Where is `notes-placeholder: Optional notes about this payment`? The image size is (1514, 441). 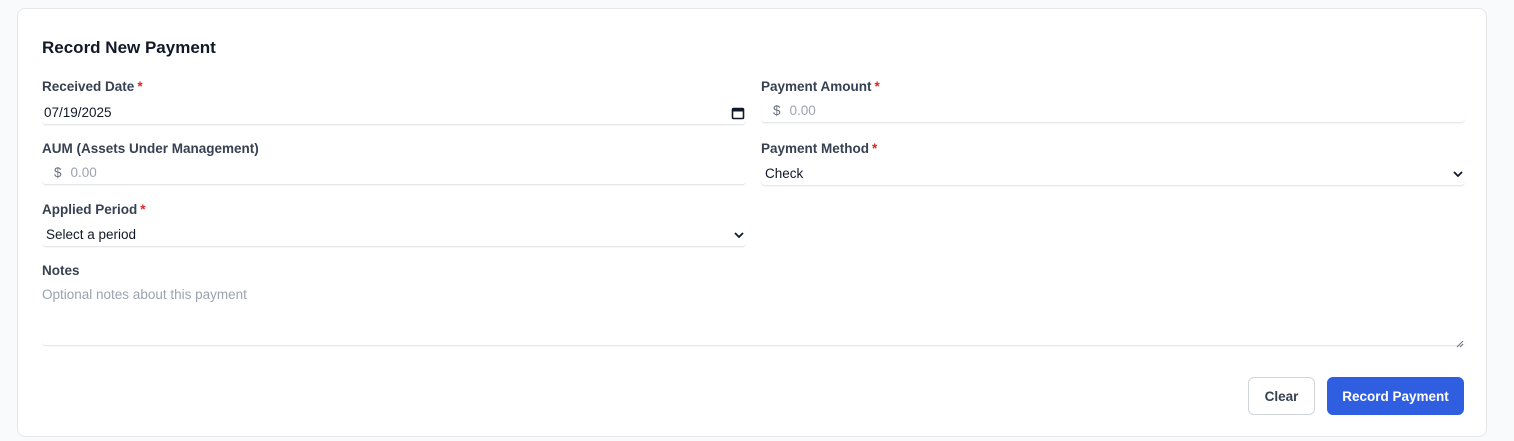
notes-placeholder: Optional notes about this payment is located at coordinates (144, 294).